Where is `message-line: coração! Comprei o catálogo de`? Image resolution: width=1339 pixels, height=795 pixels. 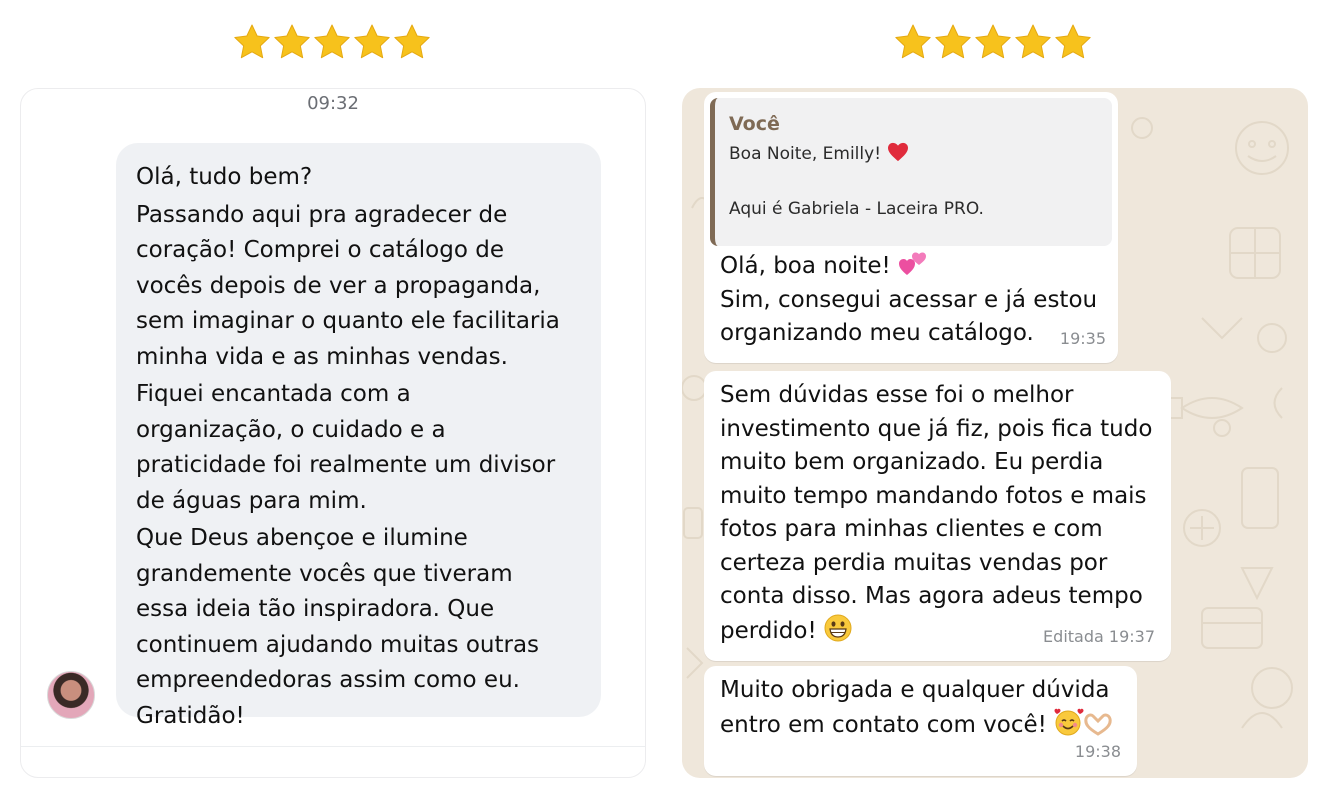 message-line: coração! Comprei o catálogo de is located at coordinates (320, 250).